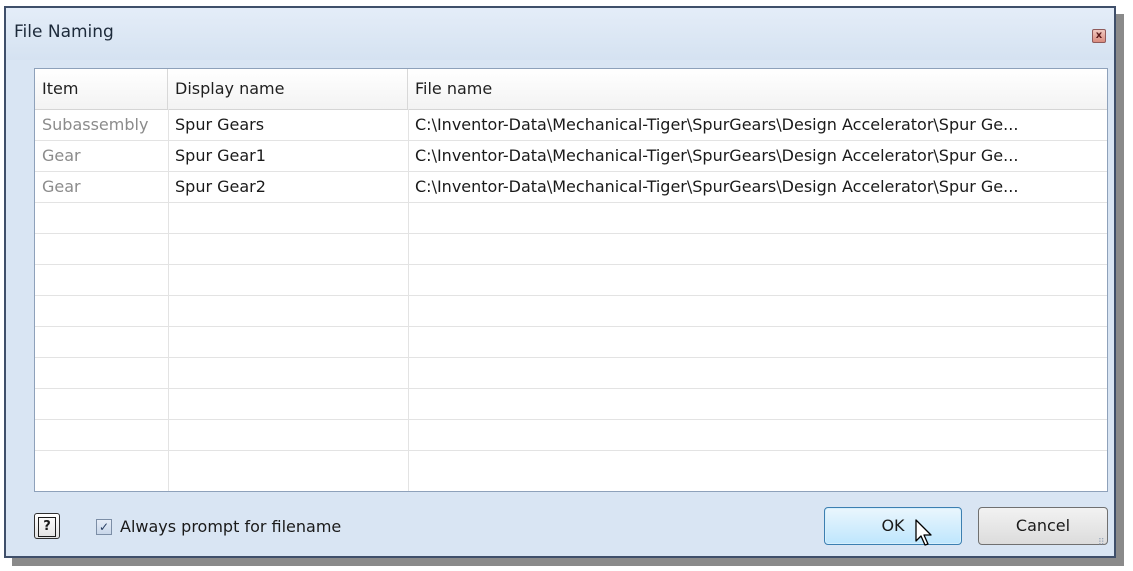 This screenshot has width=1133, height=571. Describe the element at coordinates (560, 34) in the screenshot. I see `title-bar: File Naming x` at that location.